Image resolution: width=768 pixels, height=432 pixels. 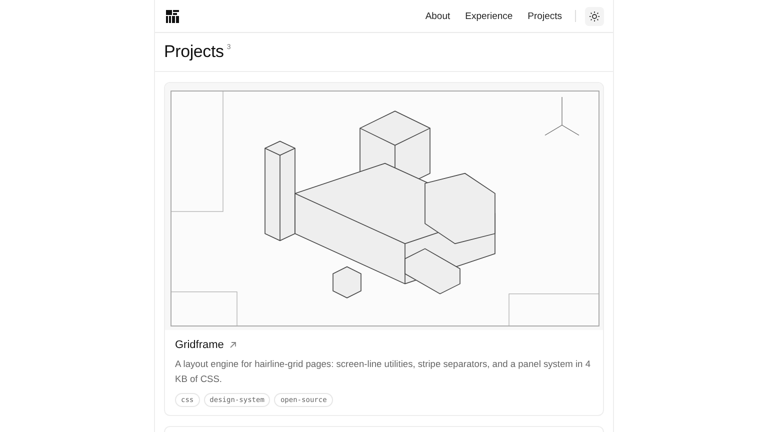 I want to click on theme-toggle-button, so click(x=594, y=16).